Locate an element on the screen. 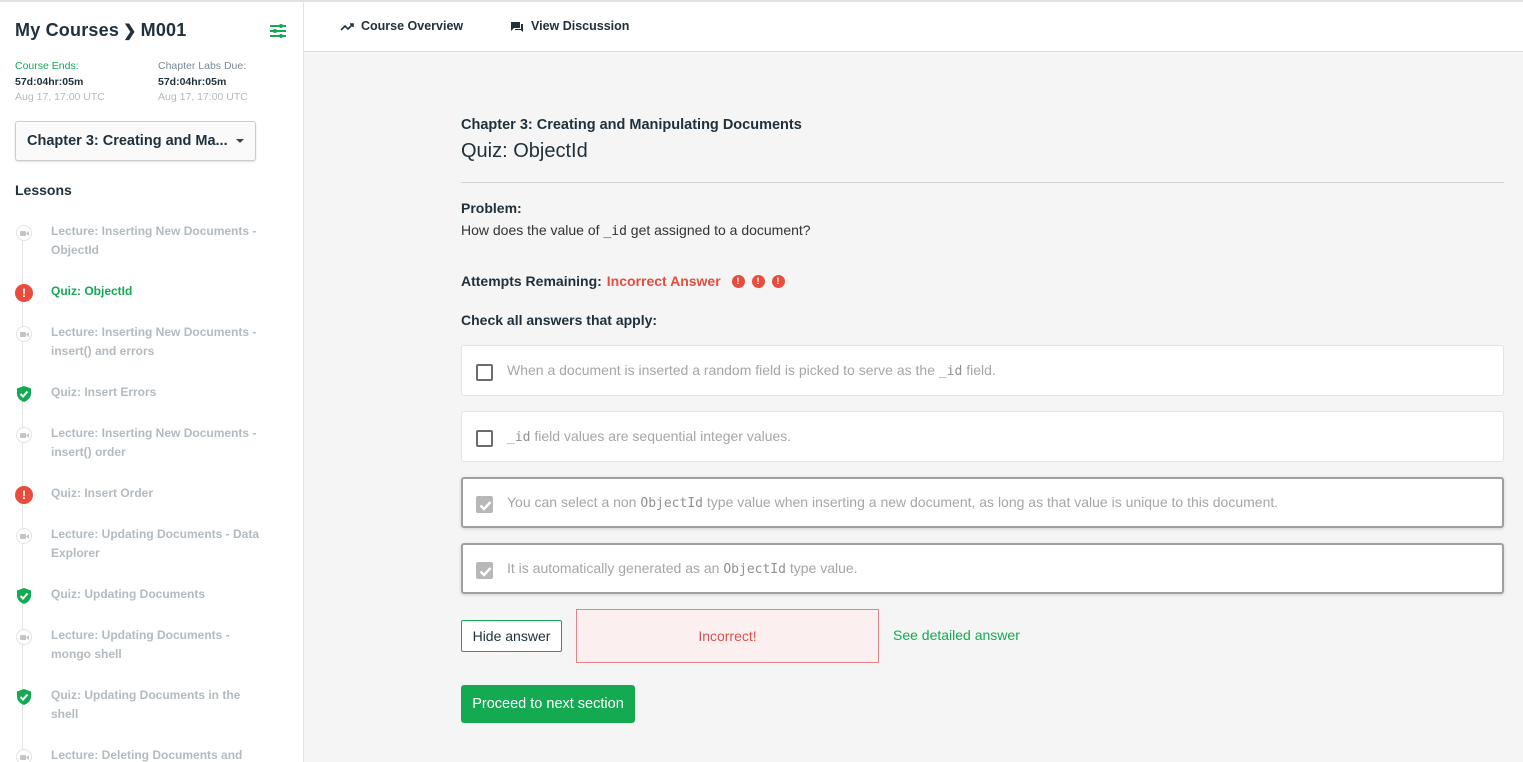  course-ends-date: Aug 17, 17:00 UTC is located at coordinates (60, 97).